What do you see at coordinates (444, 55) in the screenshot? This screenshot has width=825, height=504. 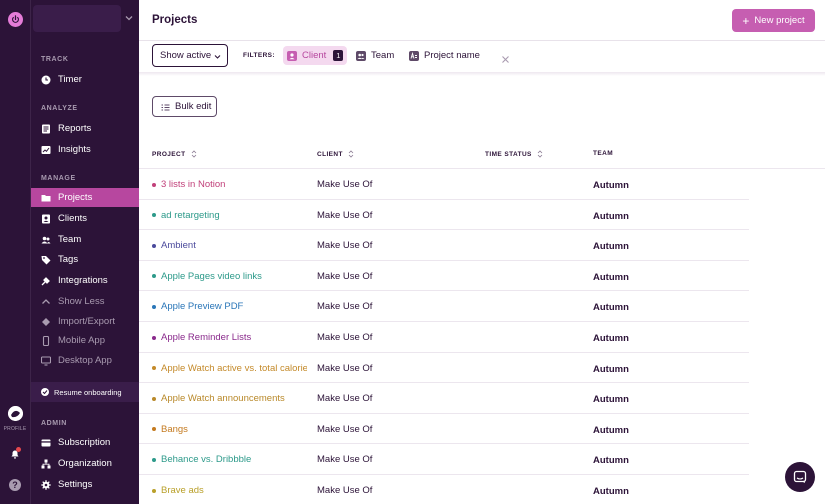 I see `filter-chip-project-name: Project name` at bounding box center [444, 55].